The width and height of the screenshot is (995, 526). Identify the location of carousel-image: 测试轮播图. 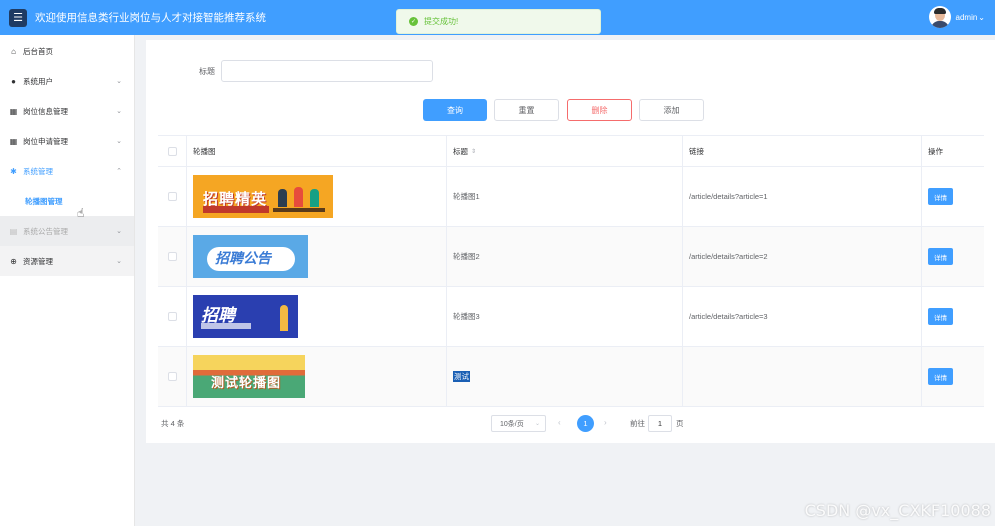
(249, 376).